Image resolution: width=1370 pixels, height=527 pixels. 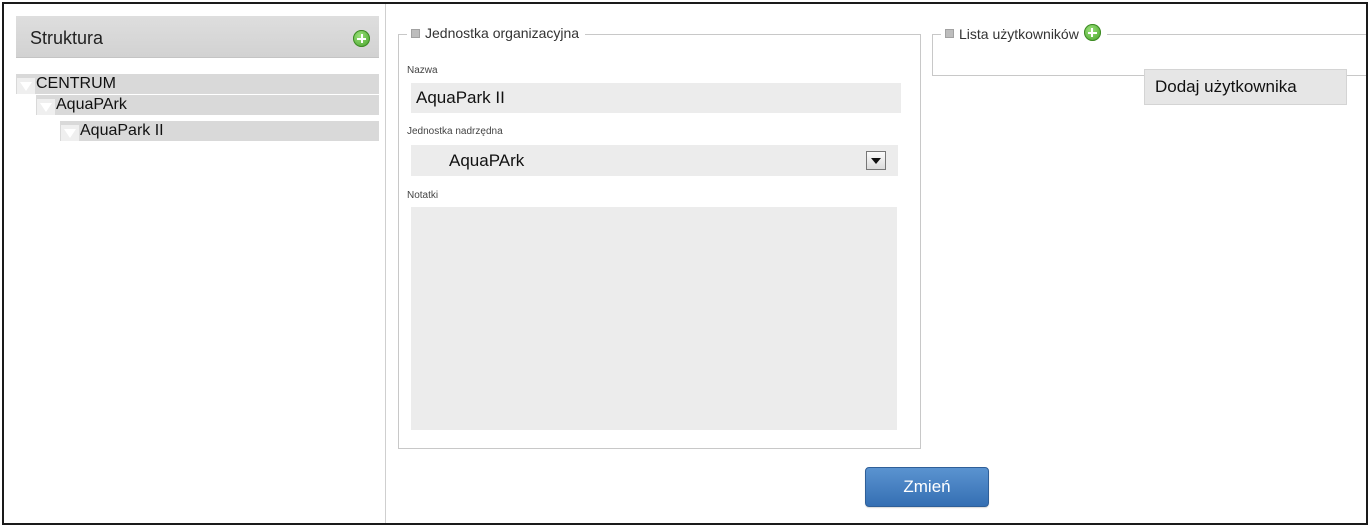 I want to click on tree-item-centrum: CENTRUM, so click(x=197, y=84).